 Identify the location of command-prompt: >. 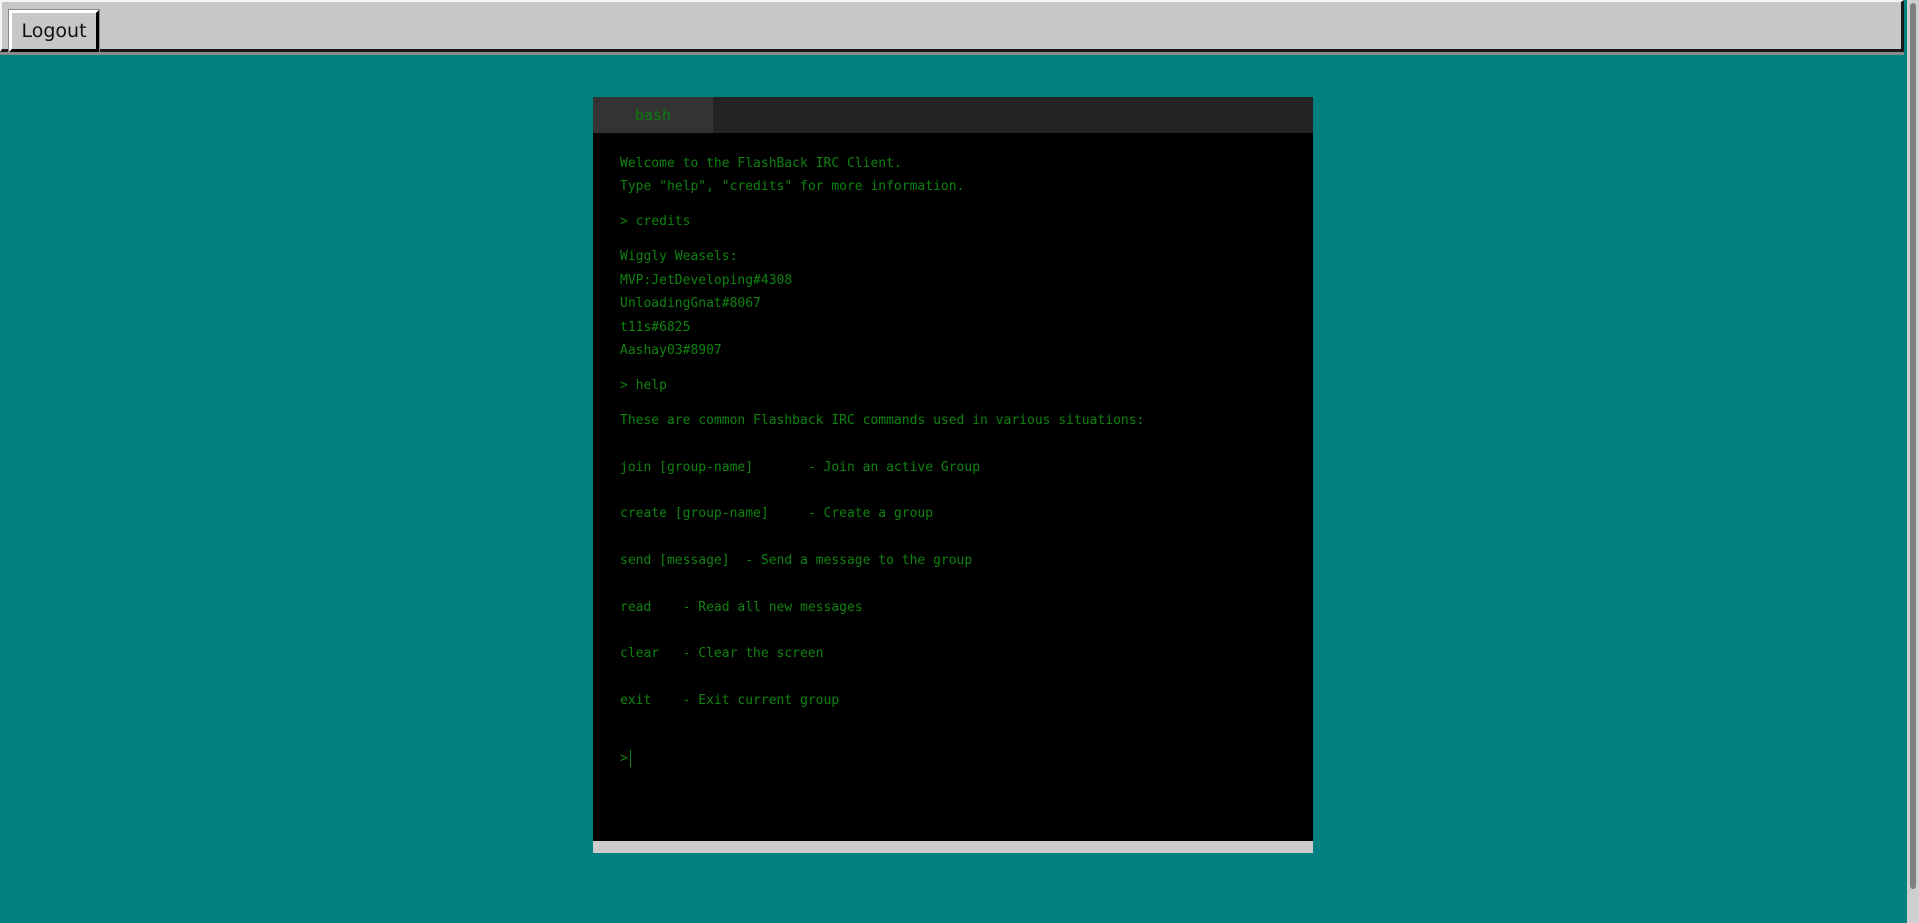
(625, 758).